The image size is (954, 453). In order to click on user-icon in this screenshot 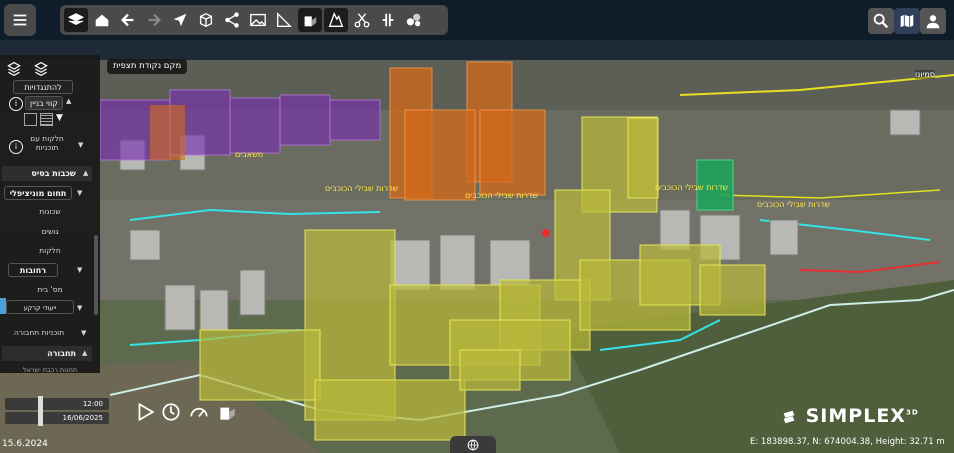, I will do `click(933, 22)`.